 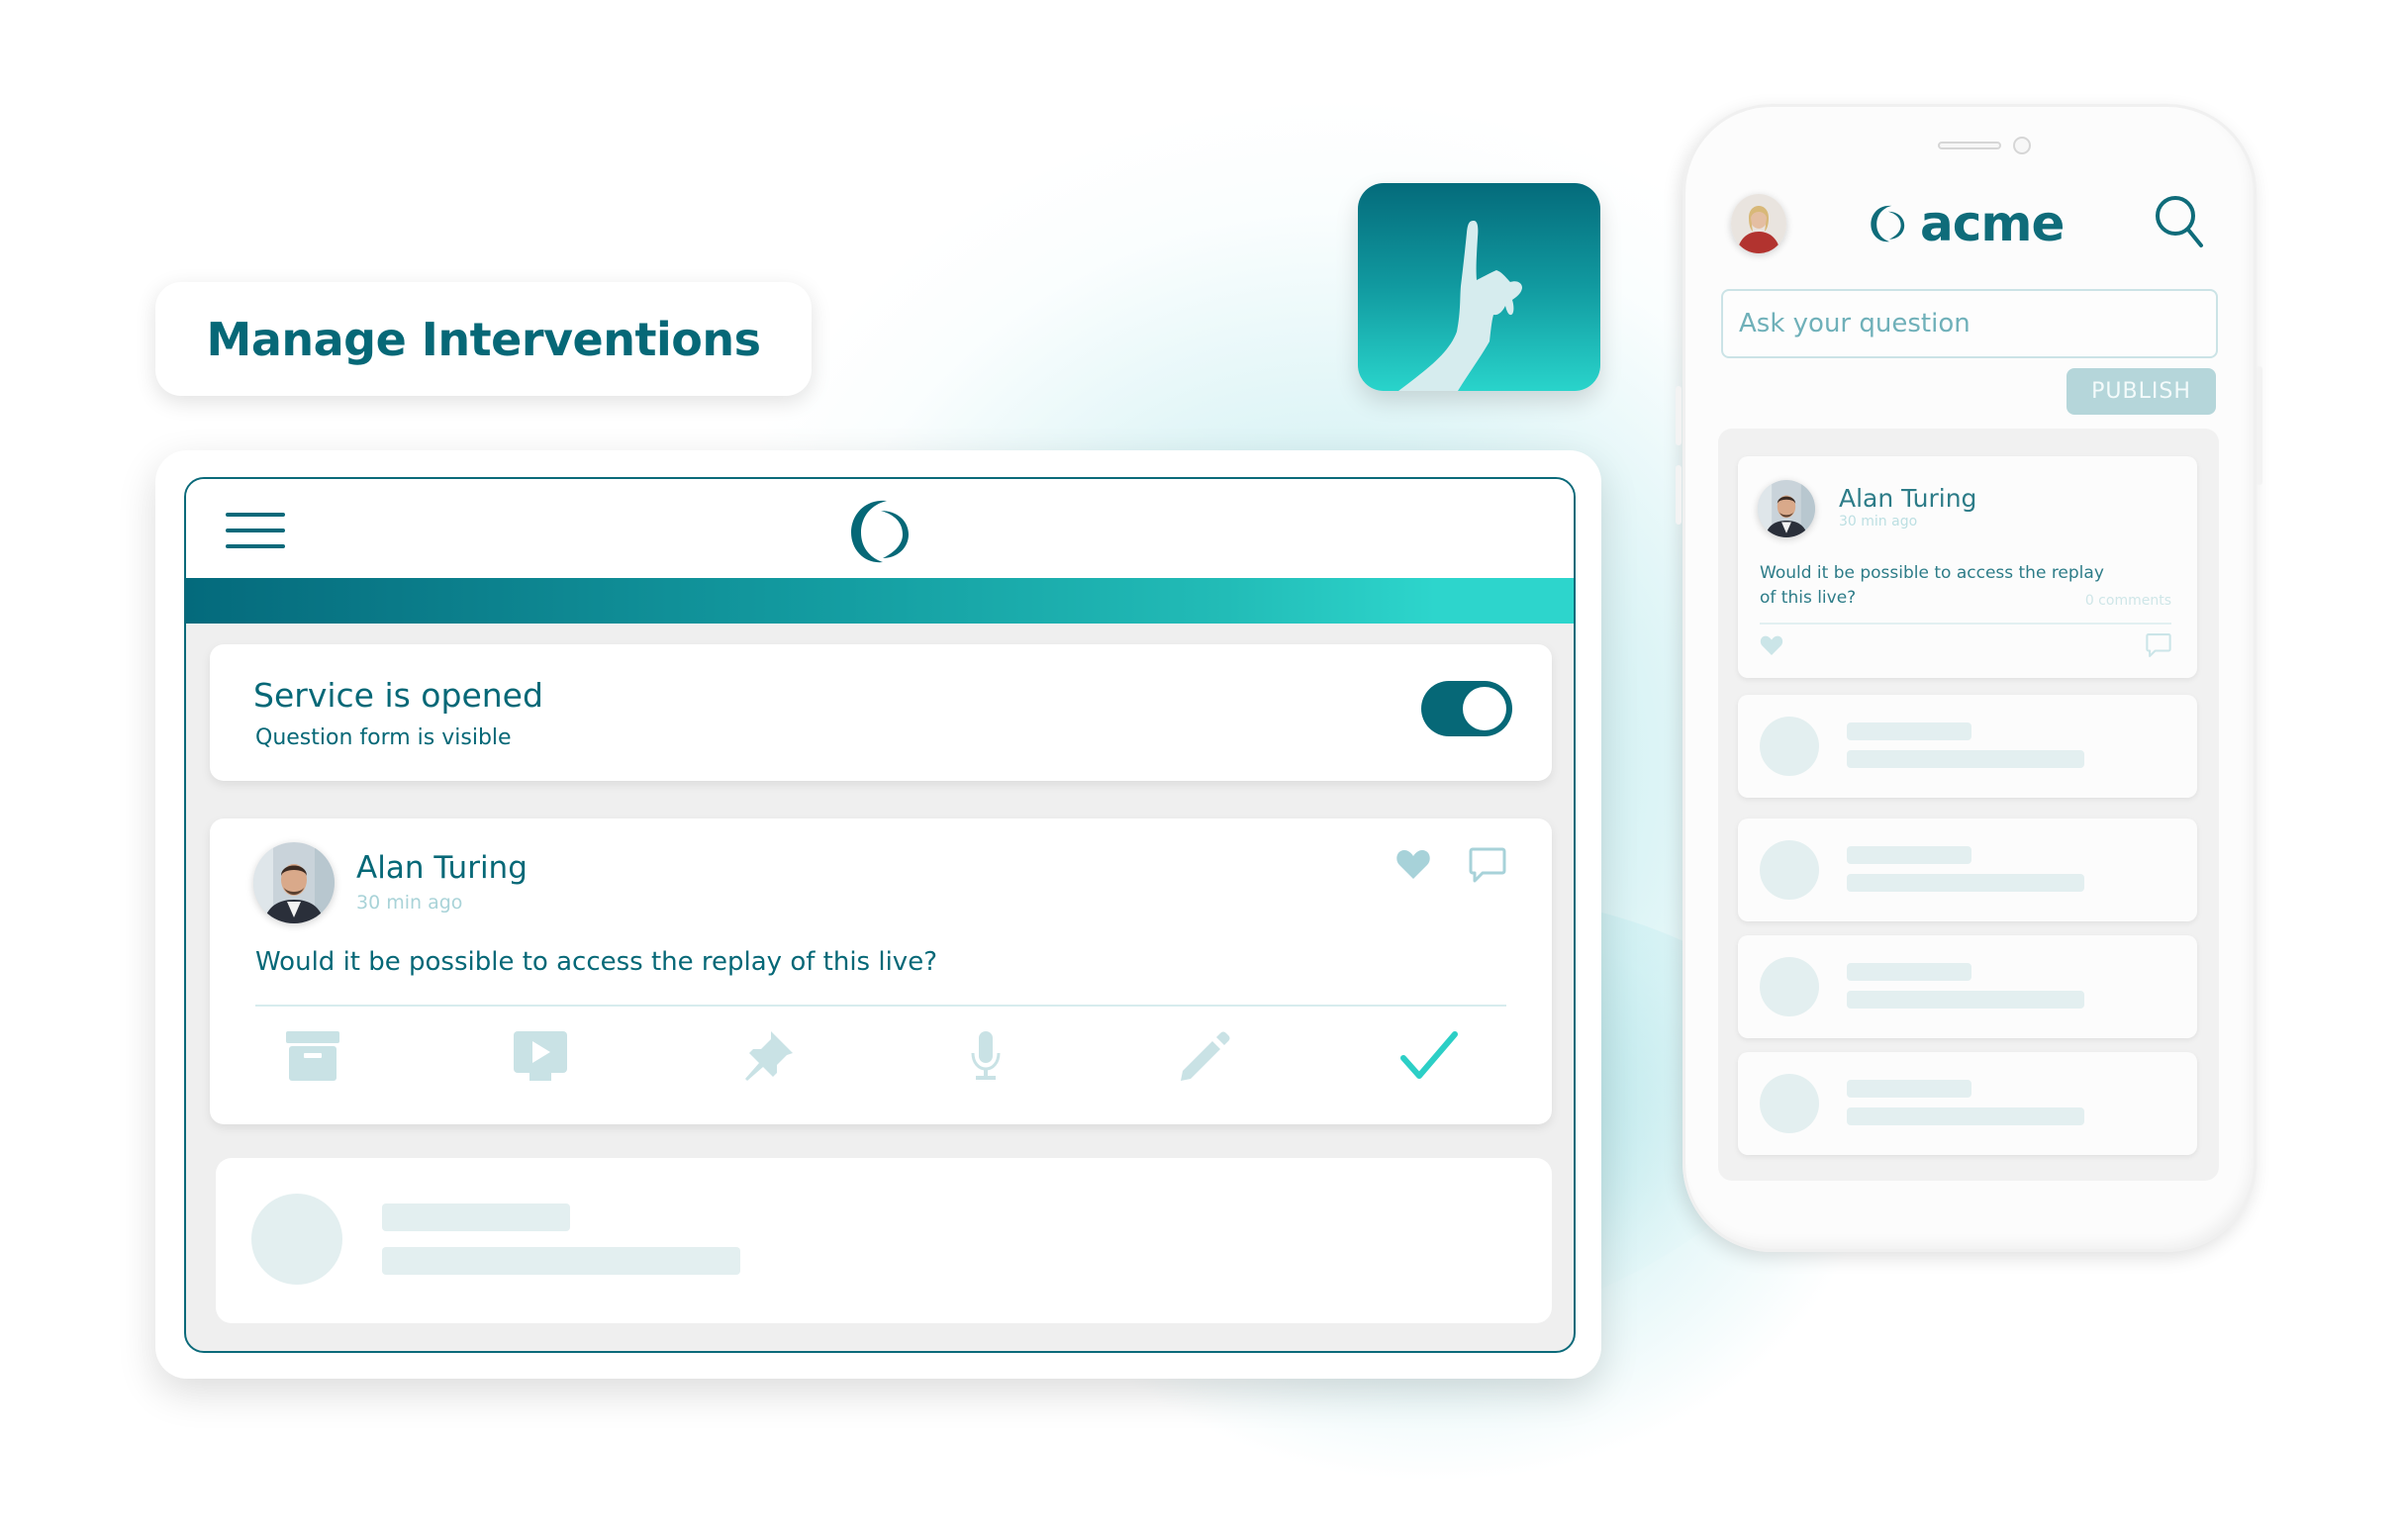 What do you see at coordinates (1484, 708) in the screenshot?
I see `toggle-knob` at bounding box center [1484, 708].